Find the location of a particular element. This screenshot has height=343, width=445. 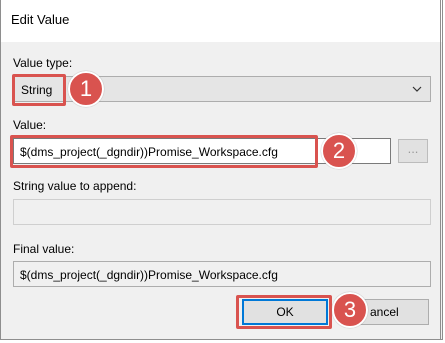

final-value-label: Final value: is located at coordinates (44, 249).